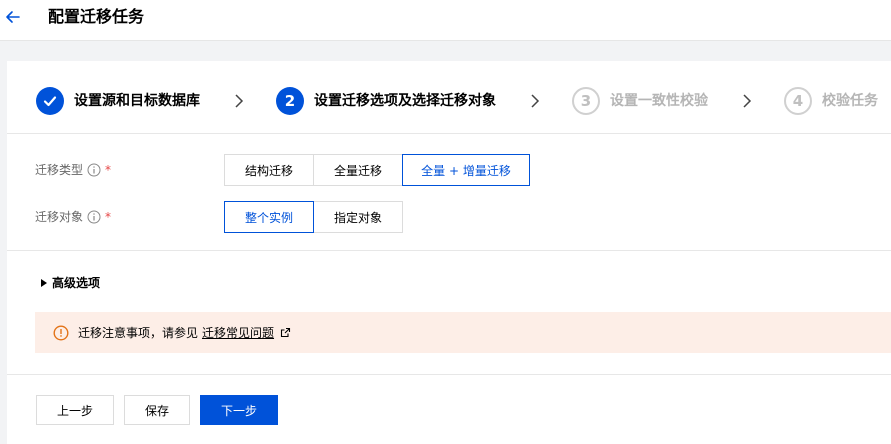 The width and height of the screenshot is (891, 444). What do you see at coordinates (850, 101) in the screenshot?
I see `step-4-label: 校验任务` at bounding box center [850, 101].